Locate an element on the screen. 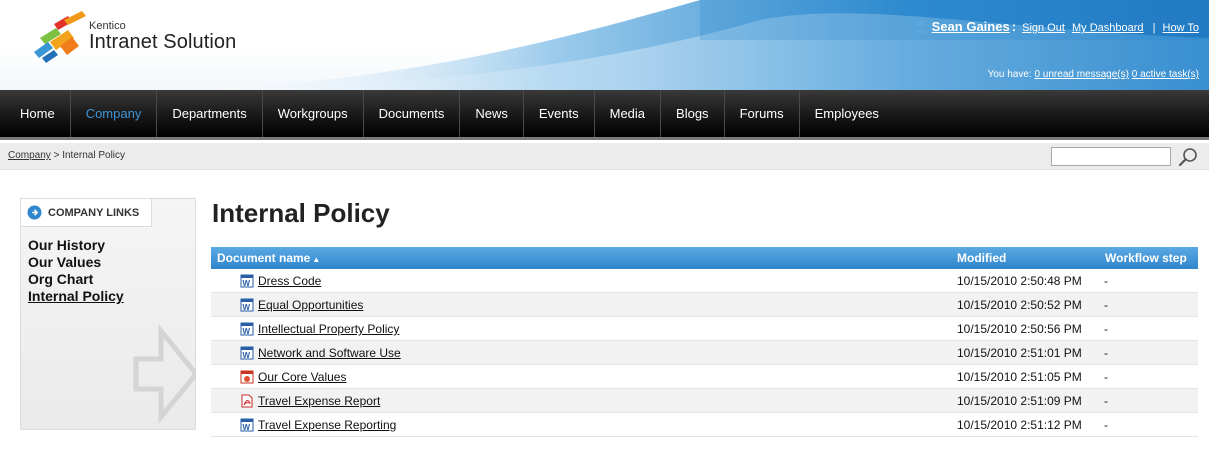 The width and height of the screenshot is (1209, 473). modified-date: 10/15/2010 2:51:09 PM is located at coordinates (1019, 401).